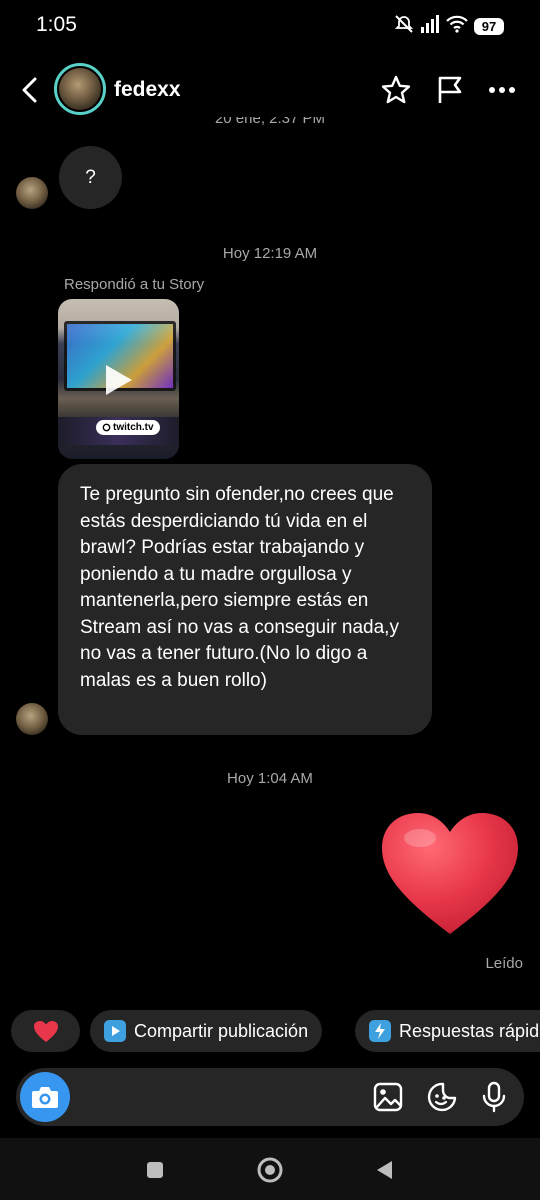 The image size is (540, 1200). I want to click on username: fedexx, so click(147, 90).